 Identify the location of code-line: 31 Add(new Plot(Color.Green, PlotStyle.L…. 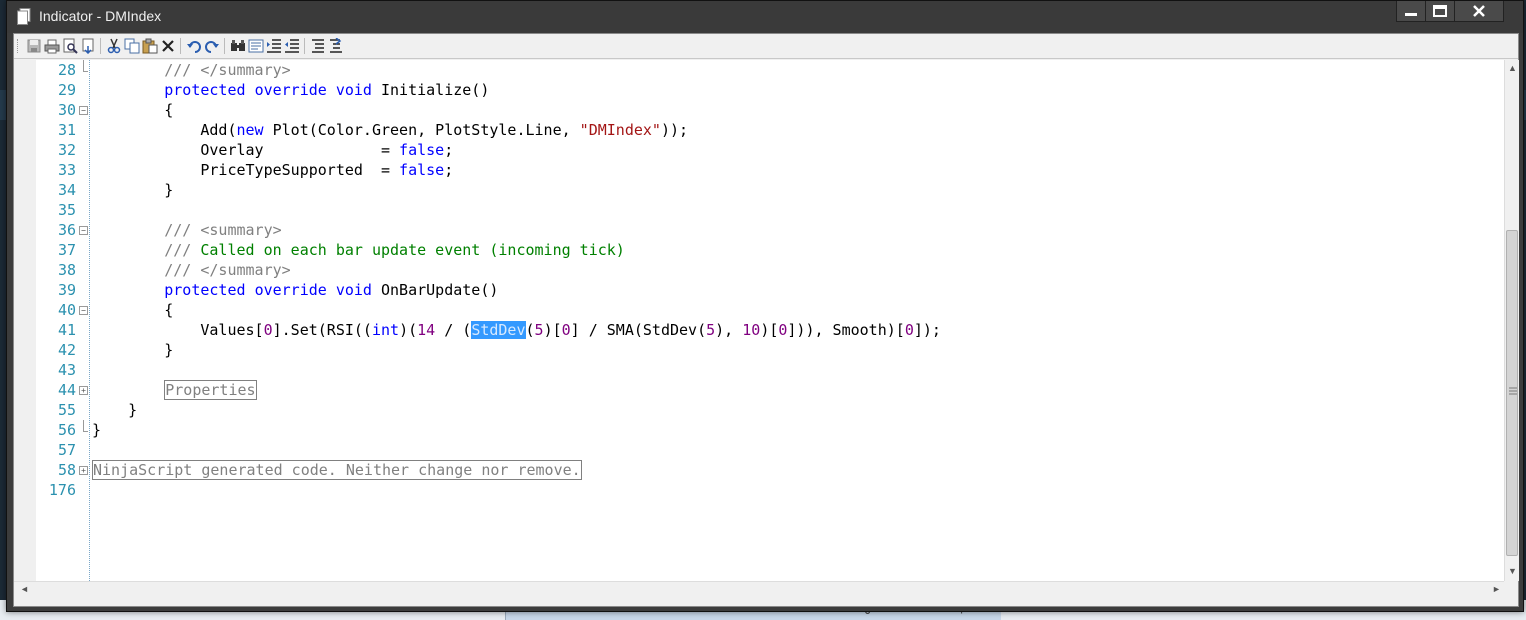
(770, 130).